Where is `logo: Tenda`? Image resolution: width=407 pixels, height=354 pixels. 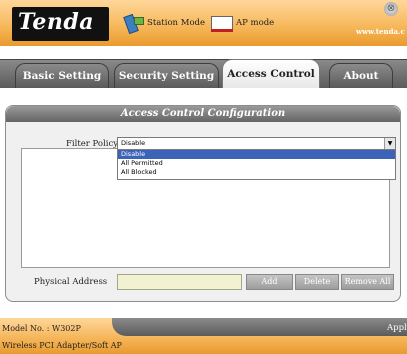 logo: Tenda is located at coordinates (60, 24).